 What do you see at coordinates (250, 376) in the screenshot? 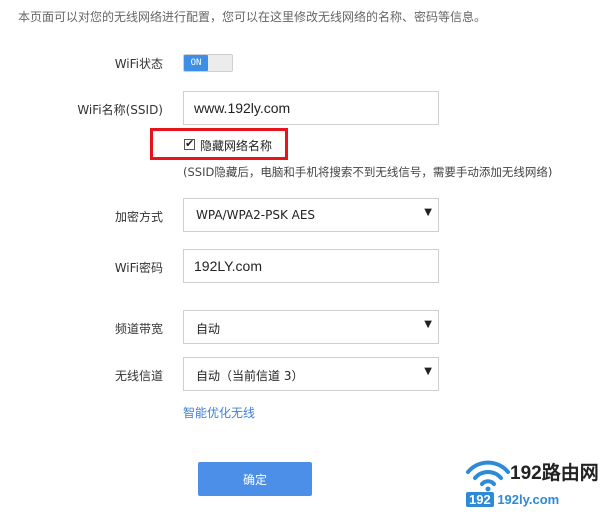
I see `channel-value: 自动（当前信道 3）` at bounding box center [250, 376].